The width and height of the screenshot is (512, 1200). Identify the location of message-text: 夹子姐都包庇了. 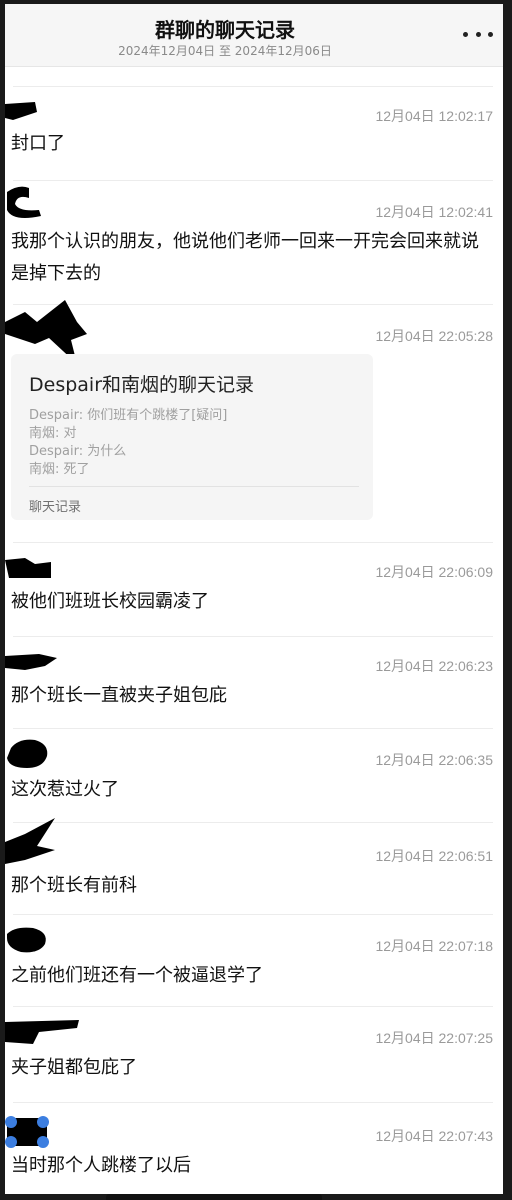
(74, 1067).